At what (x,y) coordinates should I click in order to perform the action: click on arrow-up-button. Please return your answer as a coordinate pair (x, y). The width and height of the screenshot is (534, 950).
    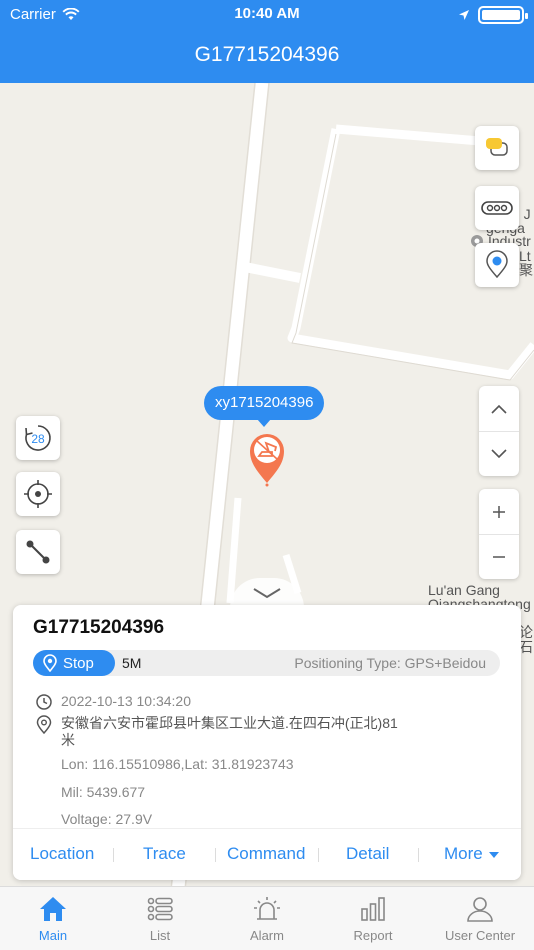
    Looking at the image, I should click on (499, 408).